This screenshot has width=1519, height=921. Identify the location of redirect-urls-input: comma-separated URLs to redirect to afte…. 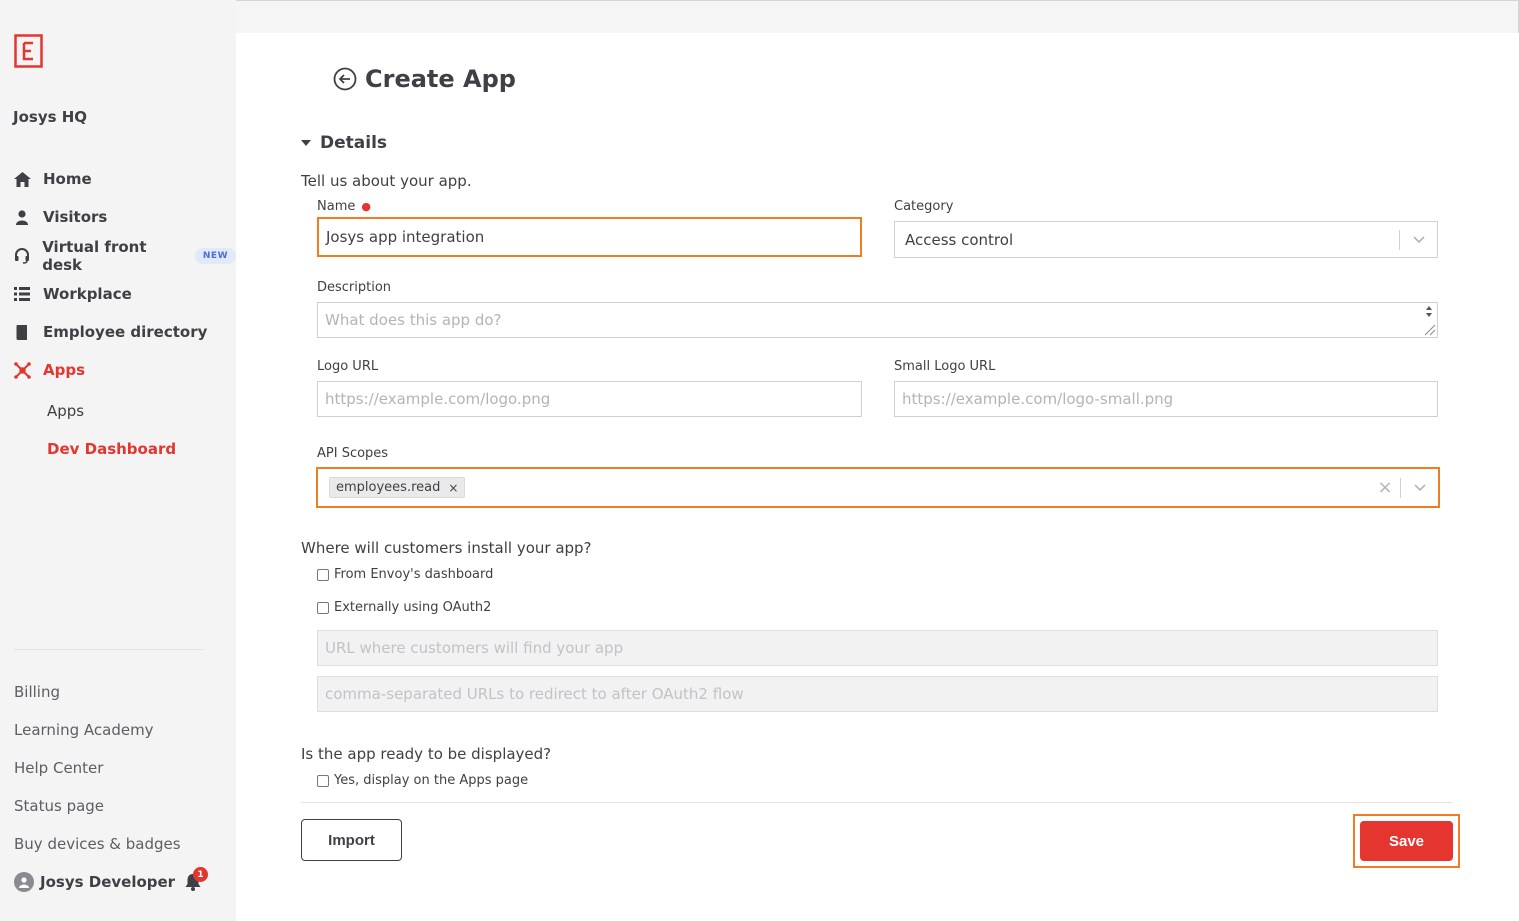
(877, 694).